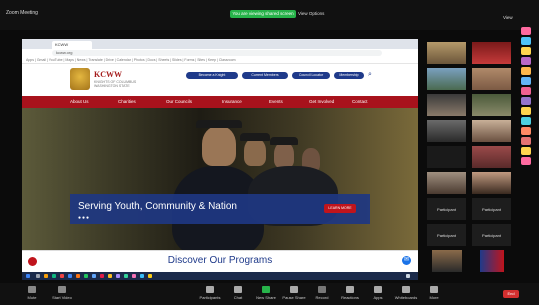 Image resolution: width=539 pixels, height=305 pixels. What do you see at coordinates (434, 289) in the screenshot?
I see `more-icon` at bounding box center [434, 289].